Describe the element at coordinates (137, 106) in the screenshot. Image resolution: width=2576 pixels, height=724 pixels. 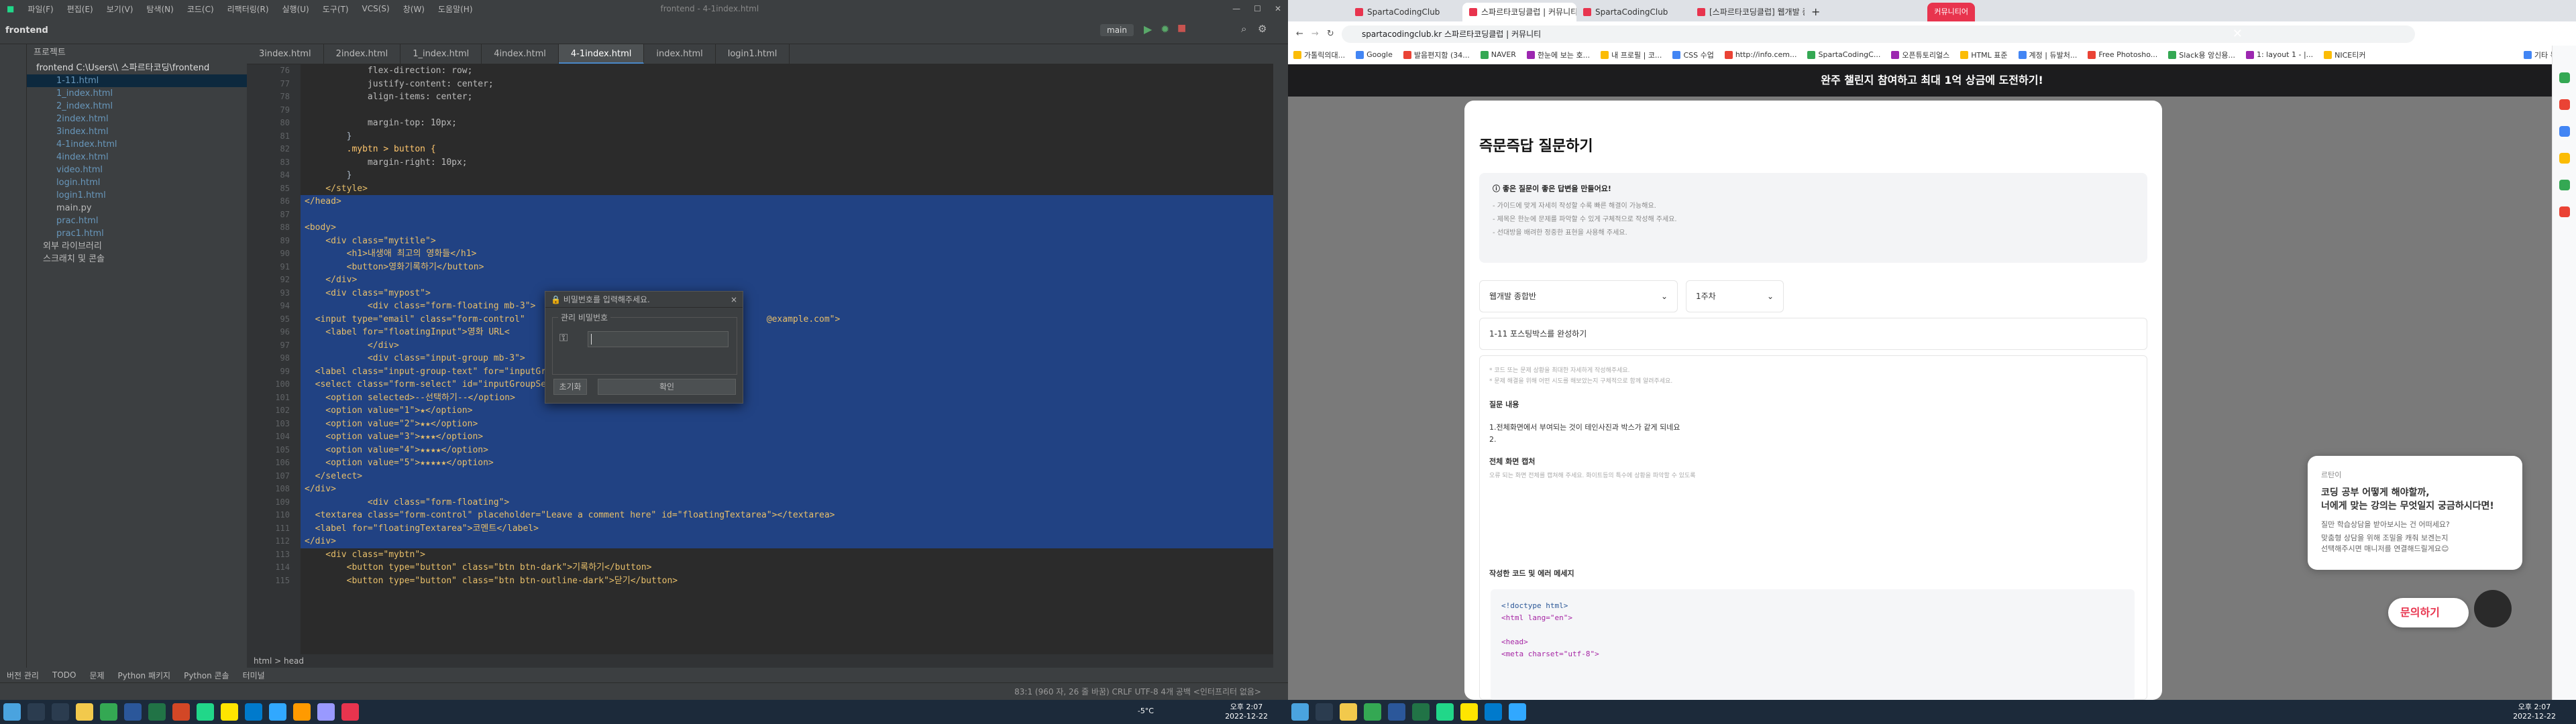
I see `file-item: 2_index.html` at that location.